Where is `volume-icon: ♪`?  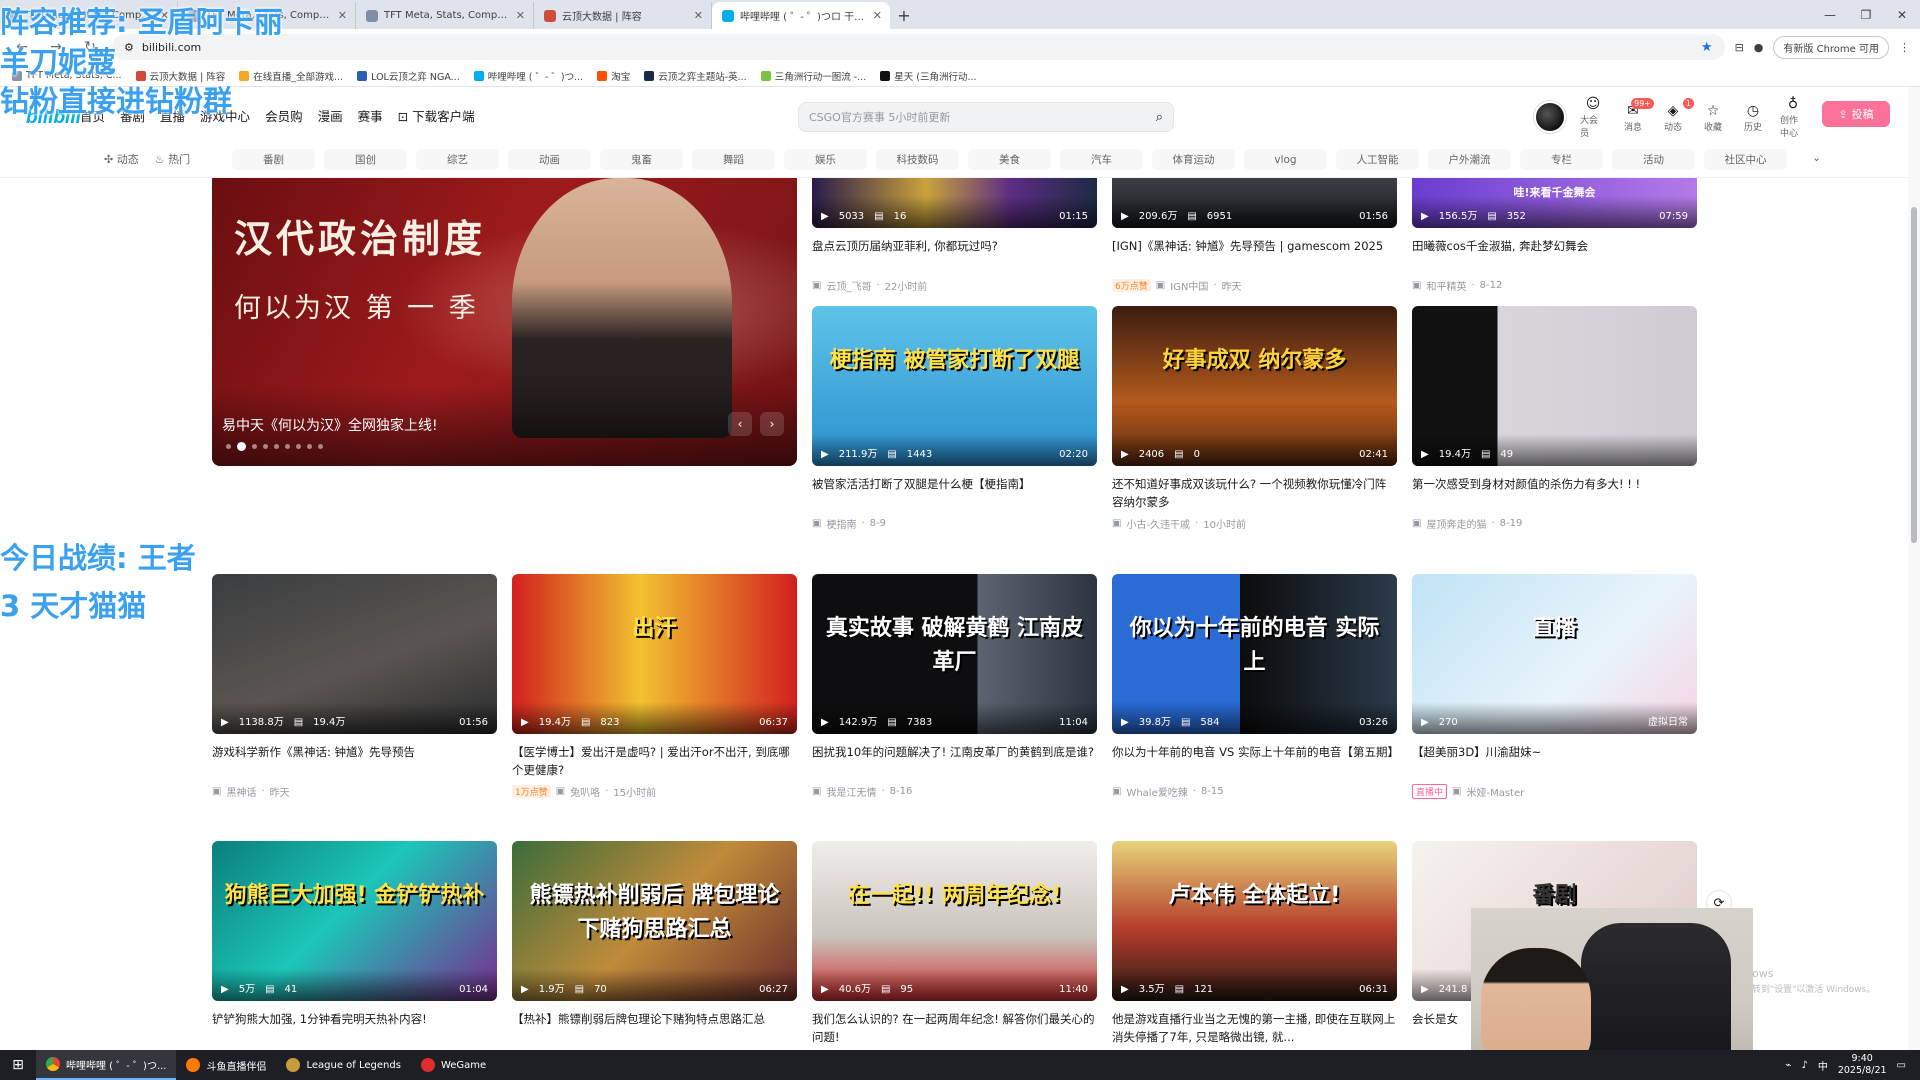
volume-icon: ♪ is located at coordinates (1804, 1065).